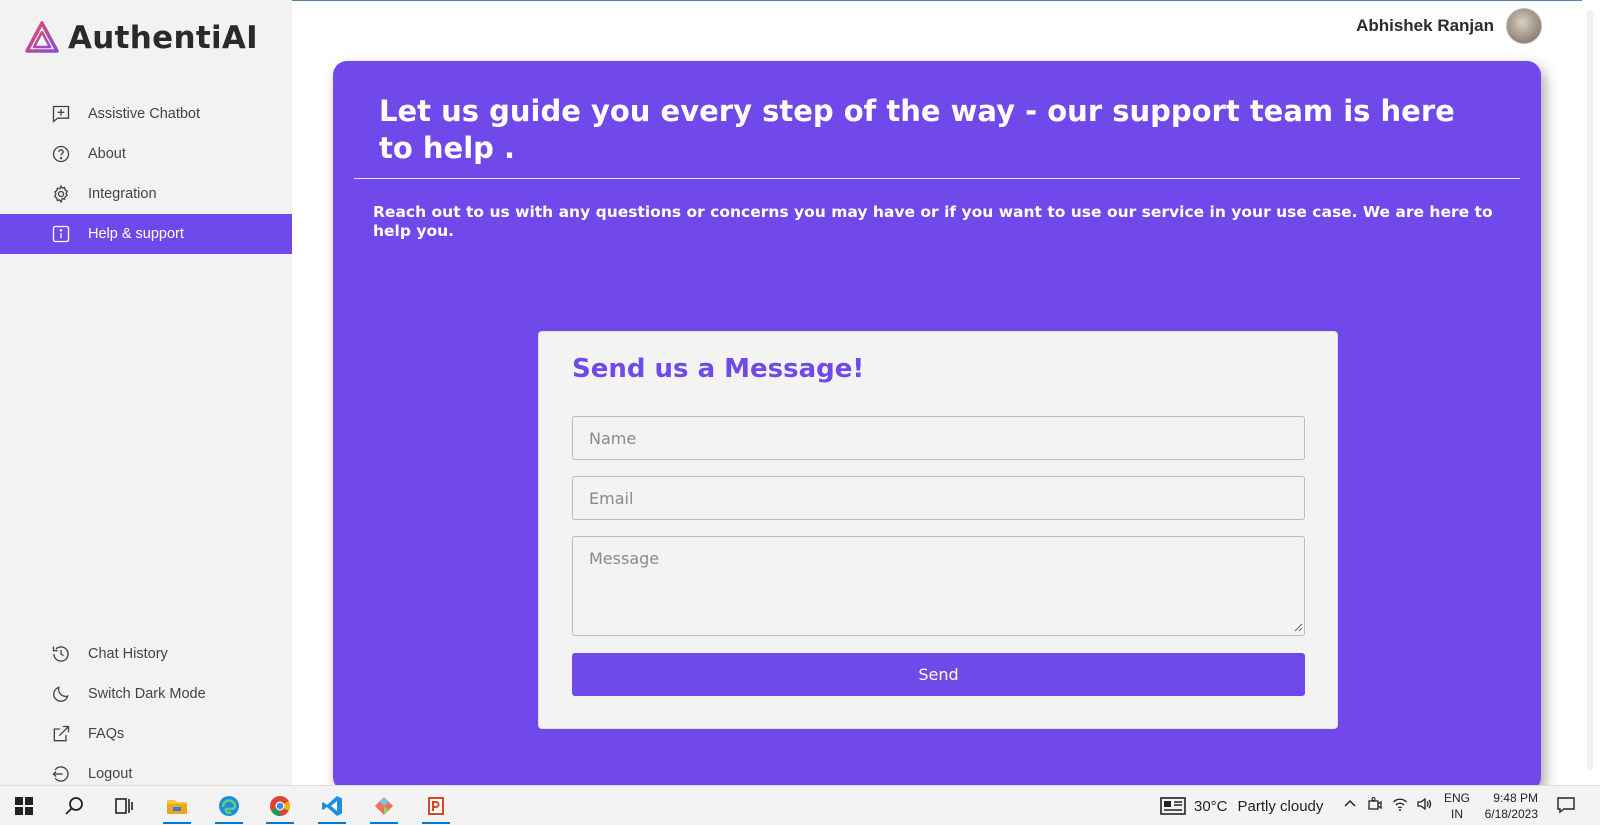 The height and width of the screenshot is (825, 1600). What do you see at coordinates (1350, 804) in the screenshot?
I see `chevron-up-icon` at bounding box center [1350, 804].